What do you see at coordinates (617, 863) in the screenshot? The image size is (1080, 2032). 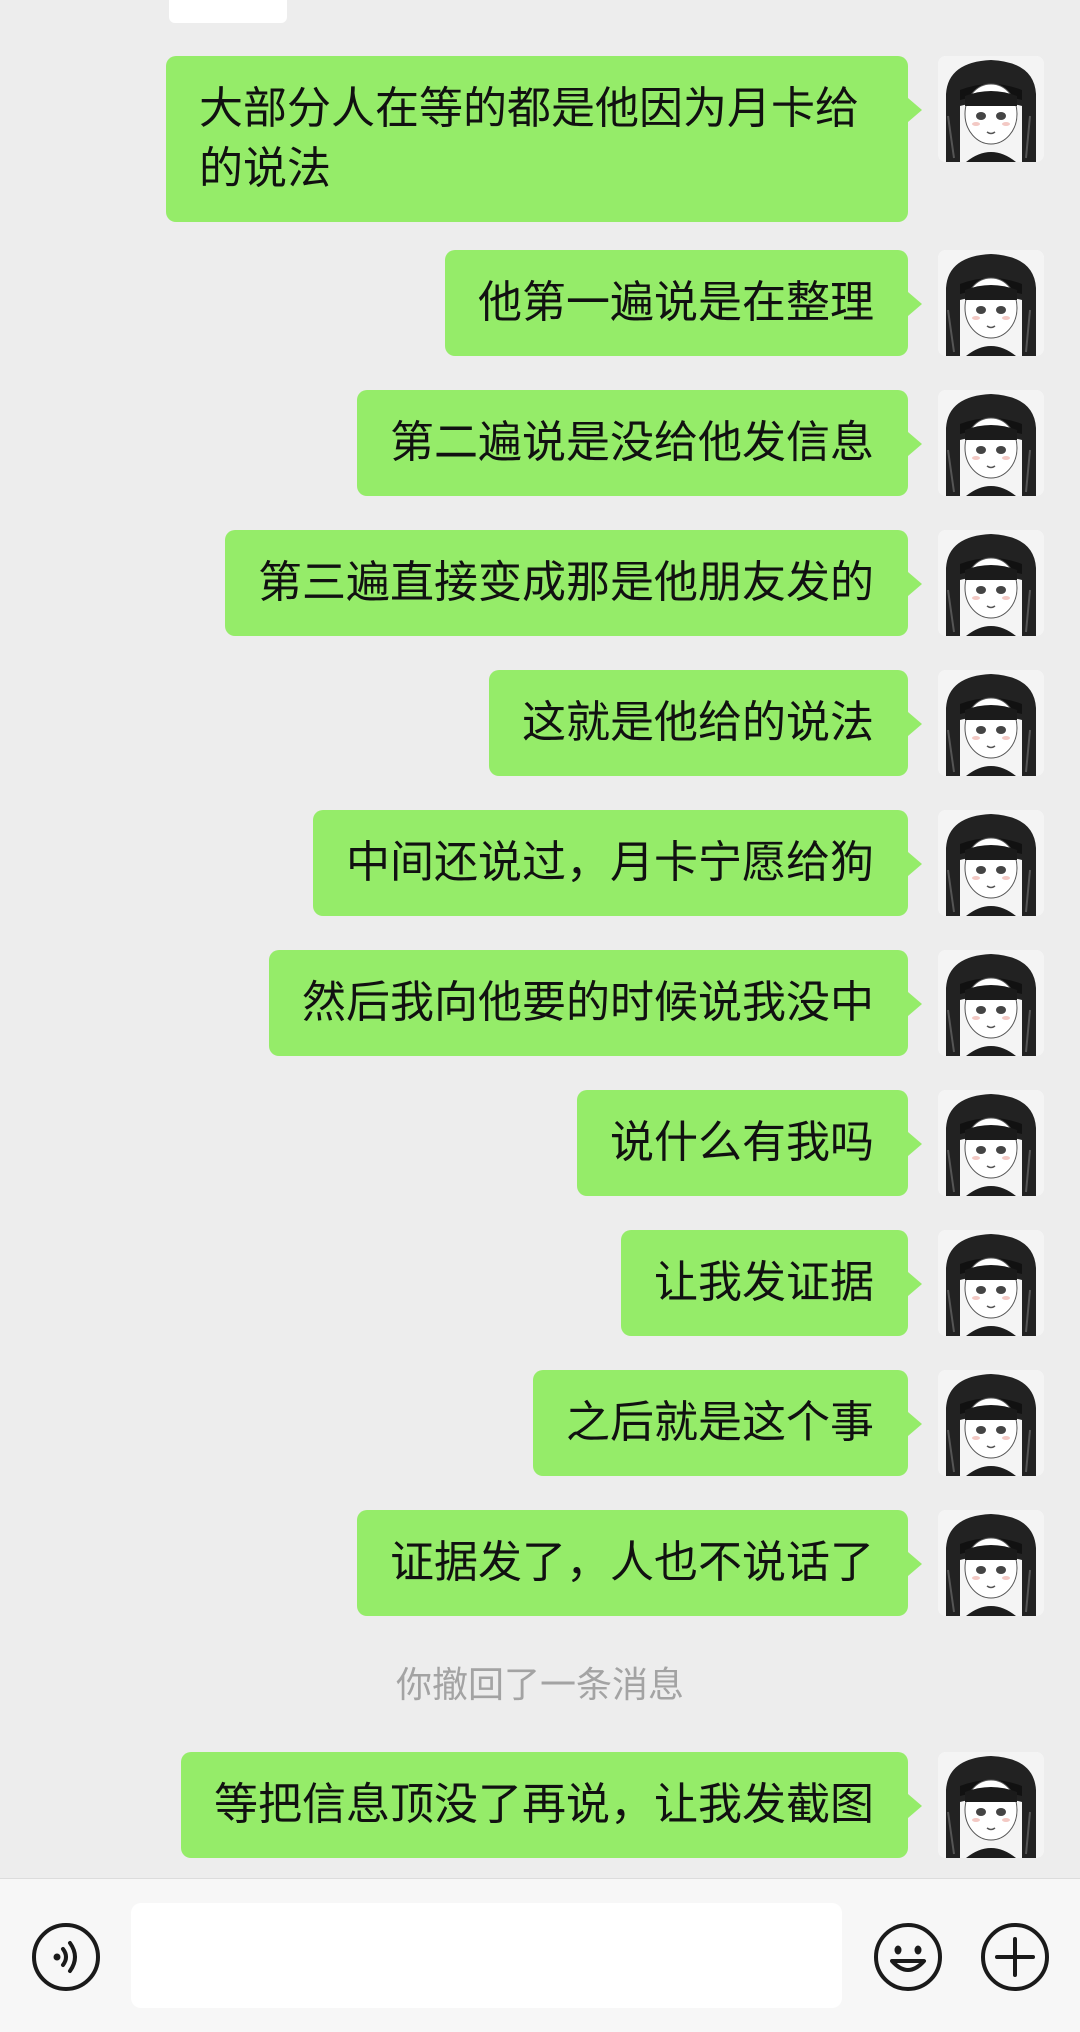 I see `message-bubble: 中间还说过，月卡宁愿给狗` at bounding box center [617, 863].